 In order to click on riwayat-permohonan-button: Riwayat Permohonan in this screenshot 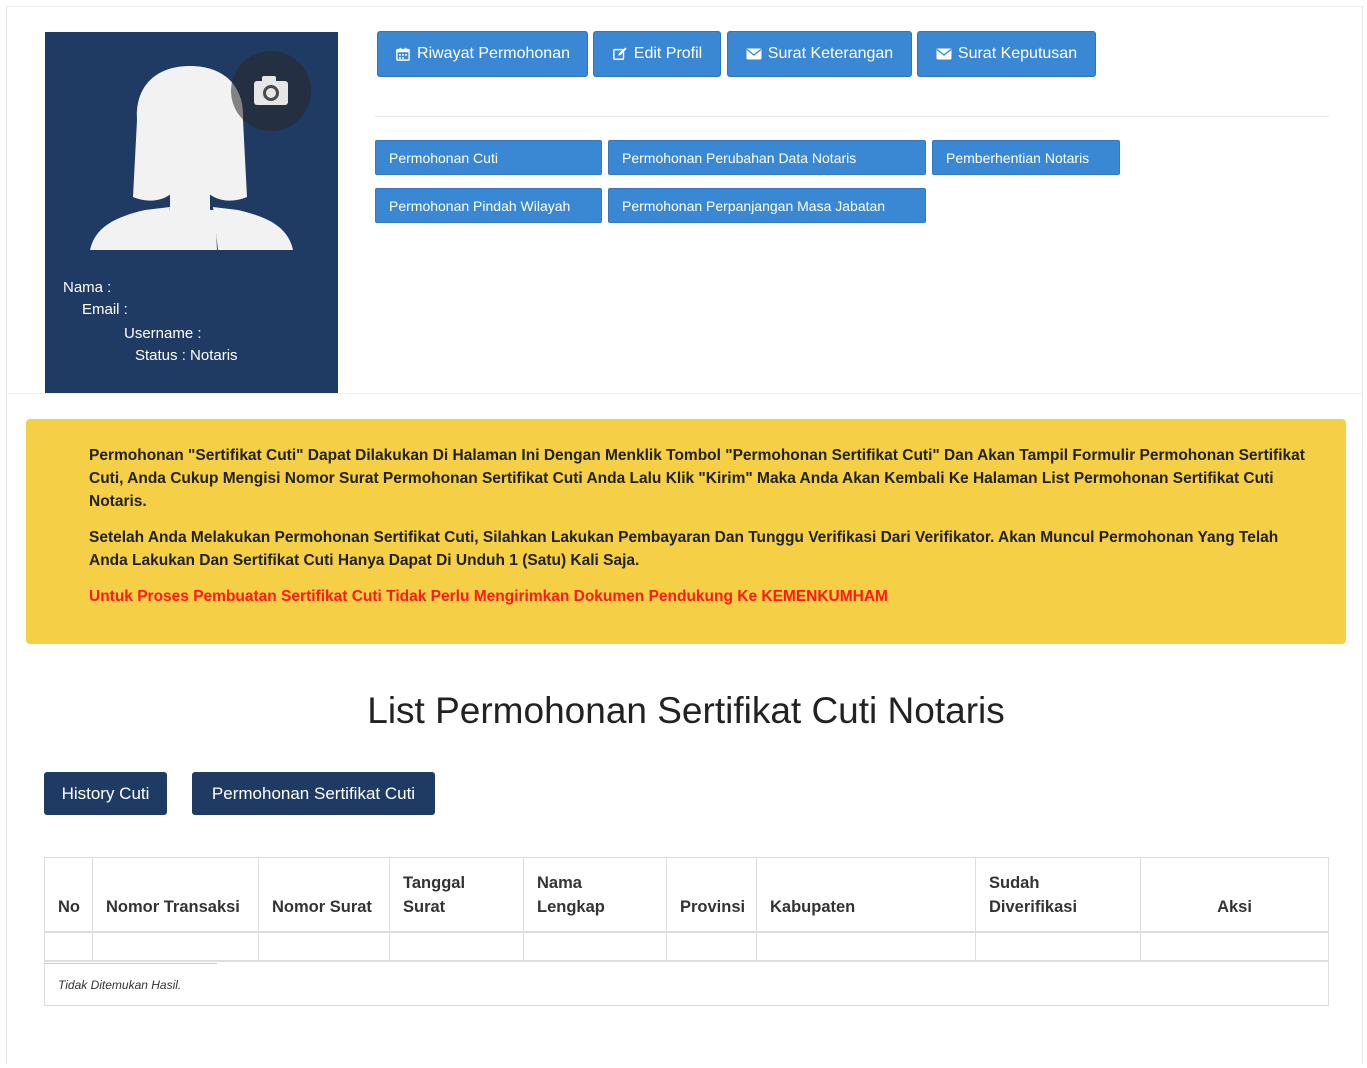, I will do `click(482, 54)`.